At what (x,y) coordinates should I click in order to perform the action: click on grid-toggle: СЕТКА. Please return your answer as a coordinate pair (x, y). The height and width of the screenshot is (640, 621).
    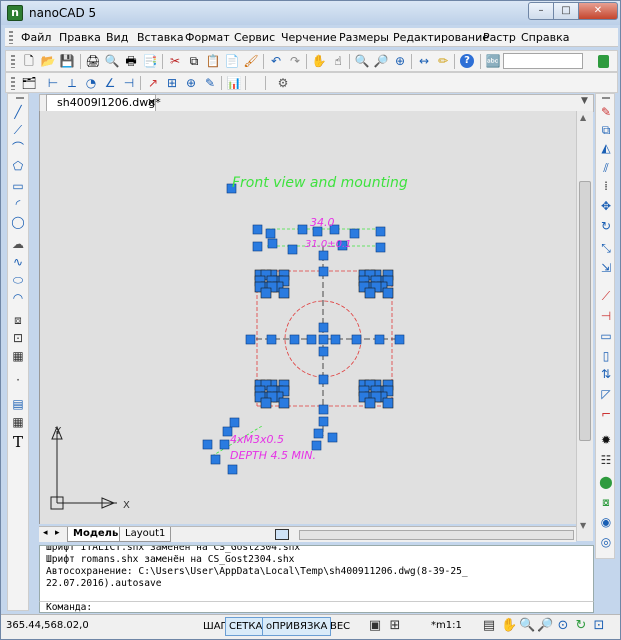
    Looking at the image, I should click on (246, 626).